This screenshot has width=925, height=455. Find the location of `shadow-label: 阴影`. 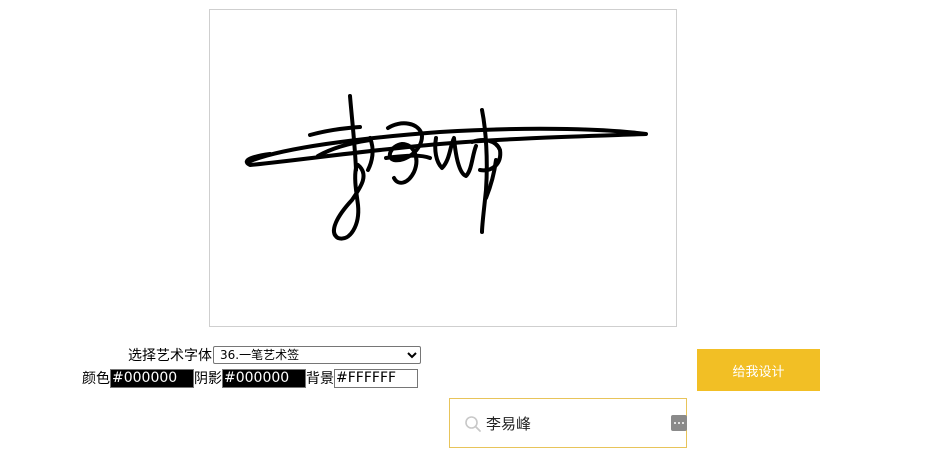

shadow-label: 阴影 is located at coordinates (208, 379).